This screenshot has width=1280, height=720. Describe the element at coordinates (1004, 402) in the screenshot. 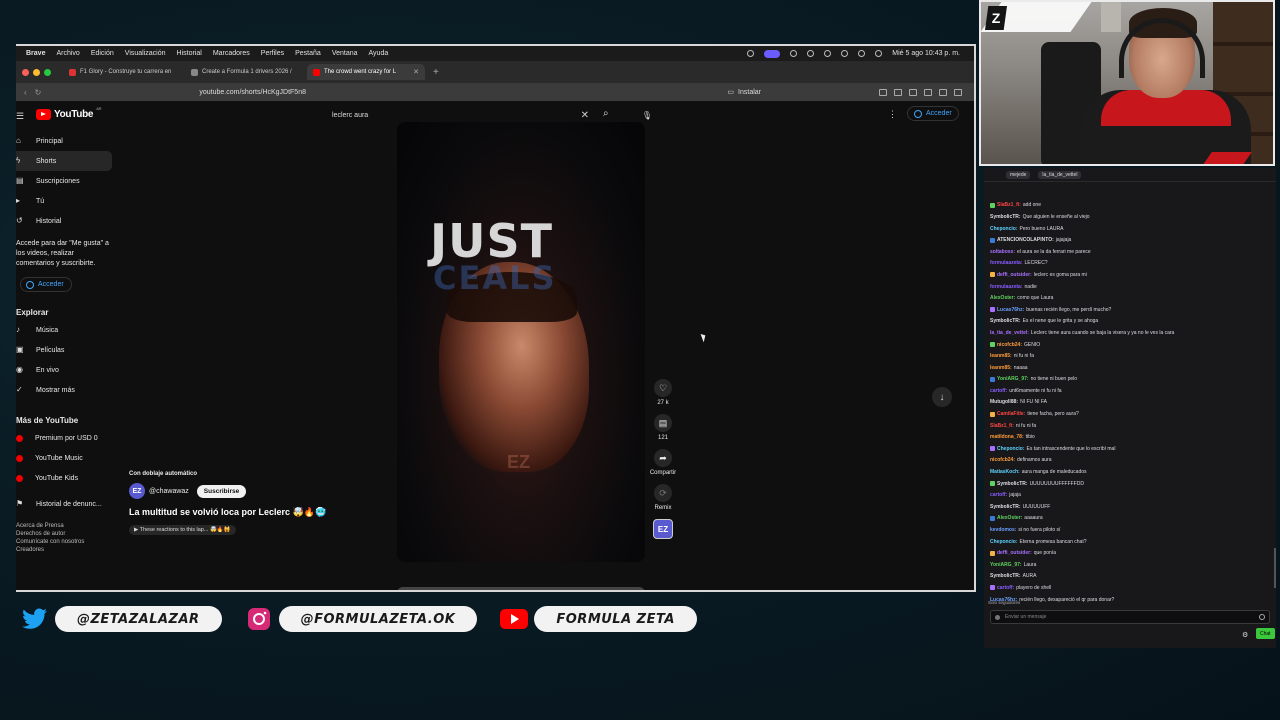

I see `chat-username: Mutugoll88:` at that location.